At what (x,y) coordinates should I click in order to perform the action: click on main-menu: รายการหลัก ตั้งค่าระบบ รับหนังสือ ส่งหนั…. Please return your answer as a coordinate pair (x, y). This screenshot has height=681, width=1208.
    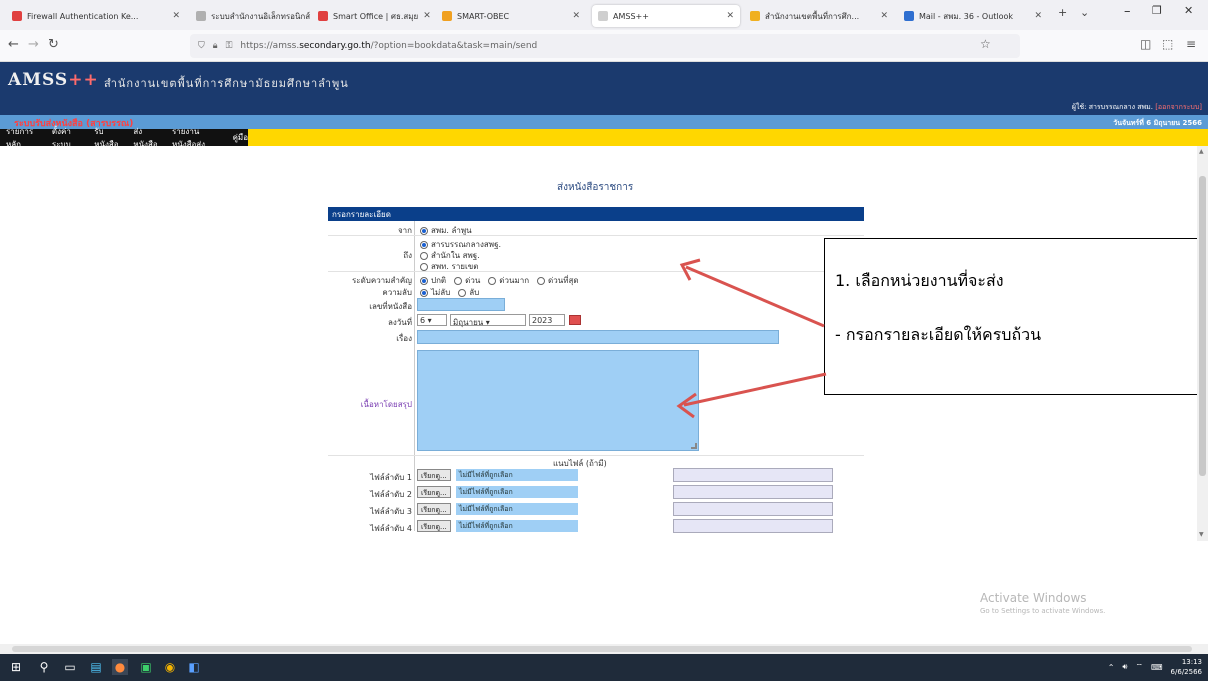
    Looking at the image, I should click on (604, 138).